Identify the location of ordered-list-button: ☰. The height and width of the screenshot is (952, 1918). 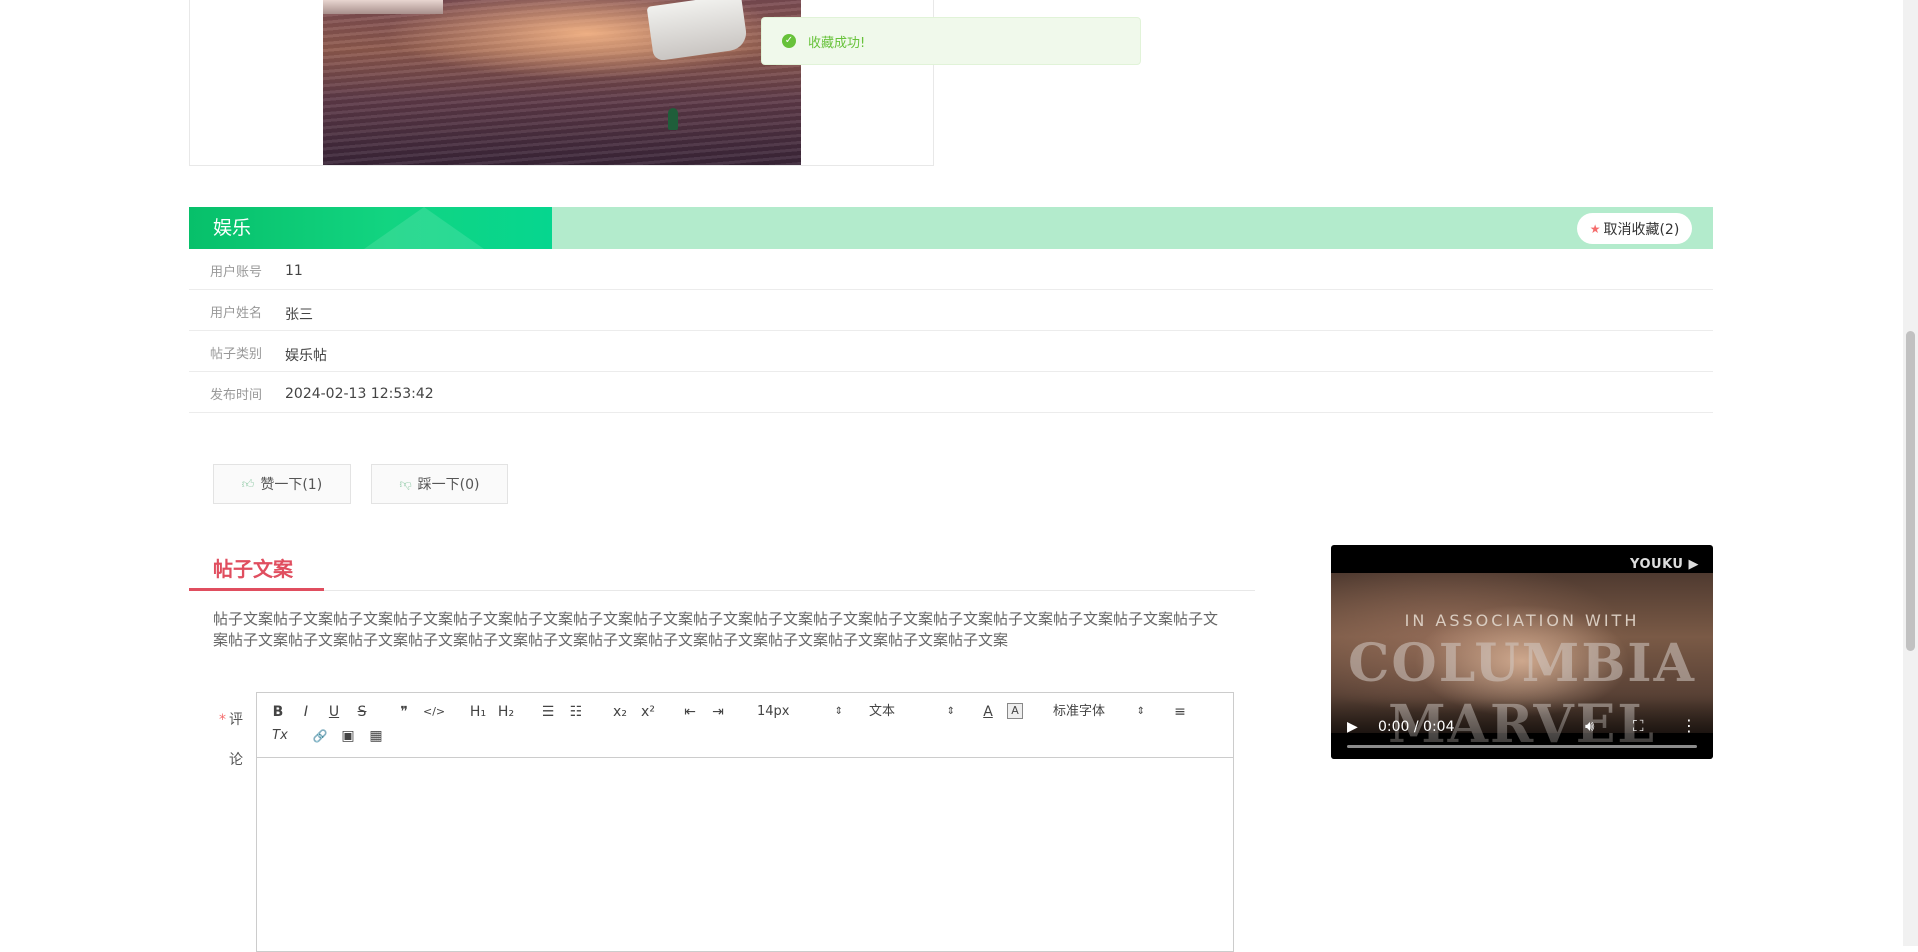
(548, 712).